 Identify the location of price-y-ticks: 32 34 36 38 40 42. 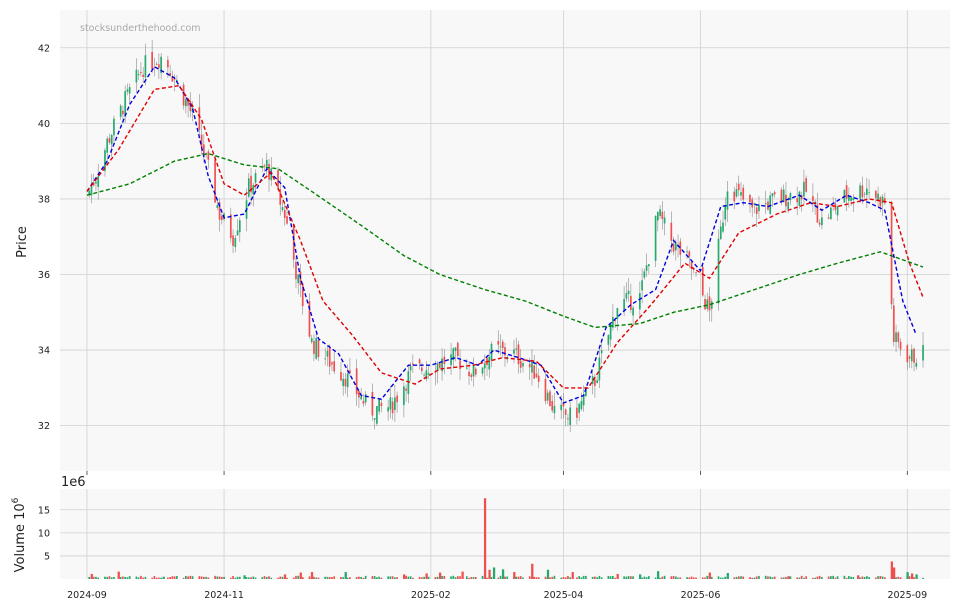
(44, 237).